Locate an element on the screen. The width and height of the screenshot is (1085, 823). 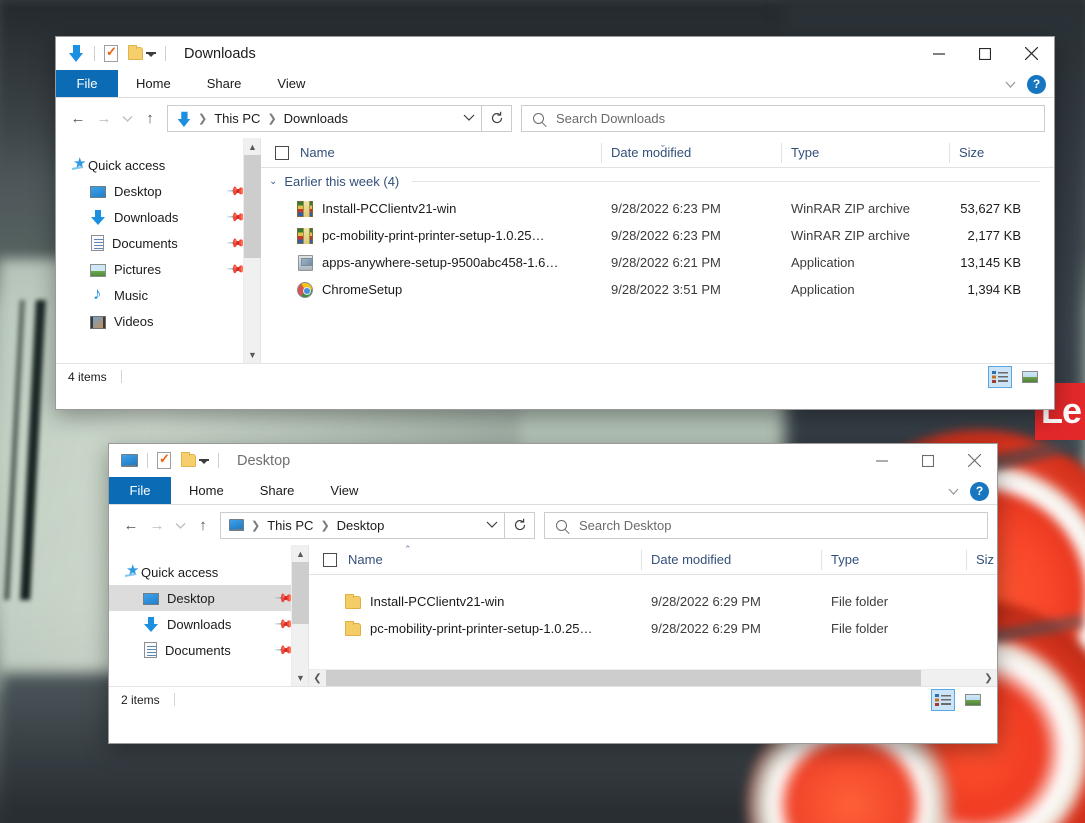
new-folder-icon is located at coordinates (135, 52).